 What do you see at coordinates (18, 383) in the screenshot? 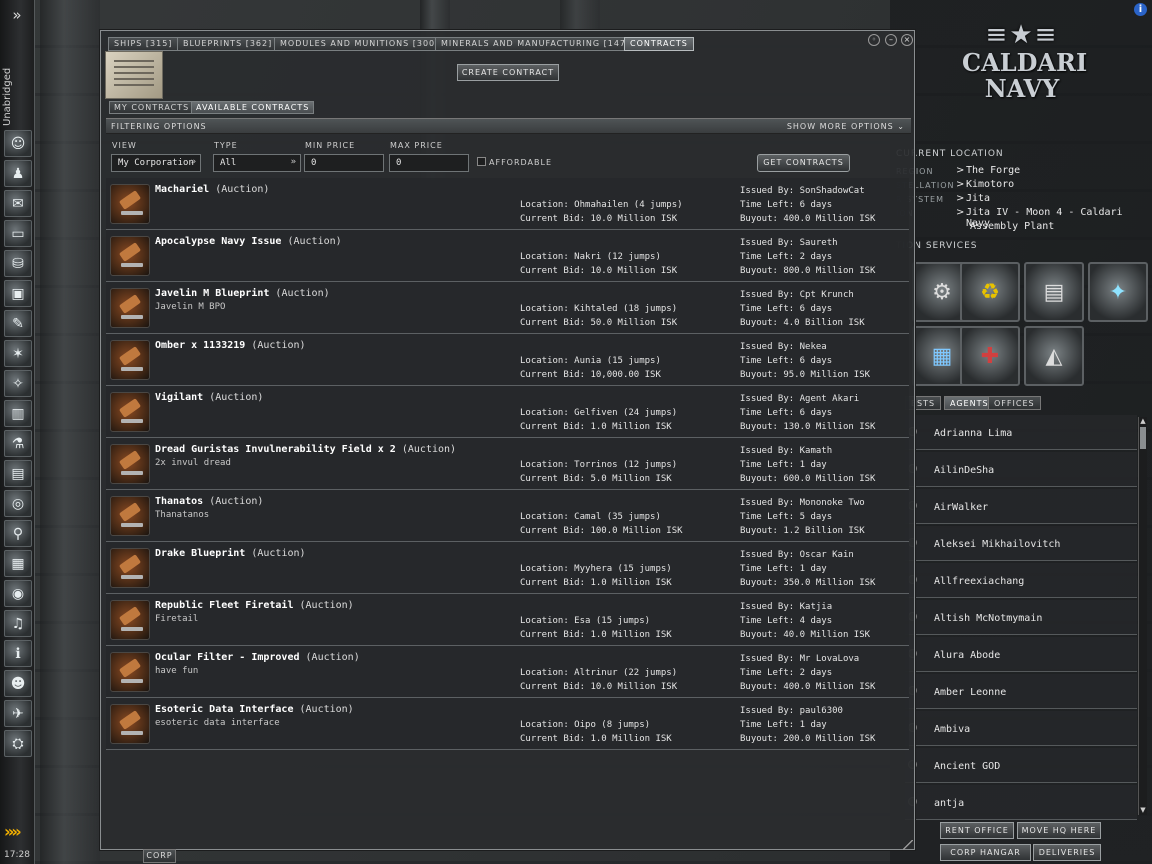
I see `star-map-icon: ✧` at bounding box center [18, 383].